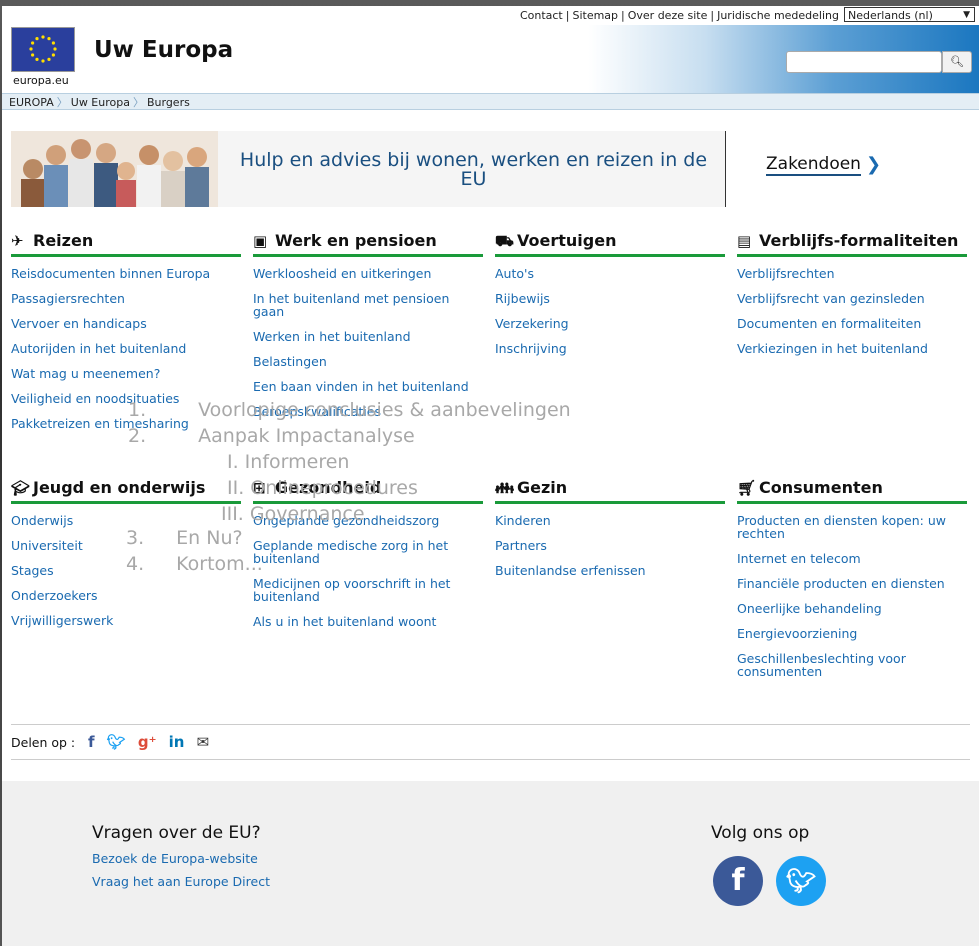 This screenshot has width=979, height=946. What do you see at coordinates (288, 462) in the screenshot?
I see `overlay-subitem-1: I. Informeren` at bounding box center [288, 462].